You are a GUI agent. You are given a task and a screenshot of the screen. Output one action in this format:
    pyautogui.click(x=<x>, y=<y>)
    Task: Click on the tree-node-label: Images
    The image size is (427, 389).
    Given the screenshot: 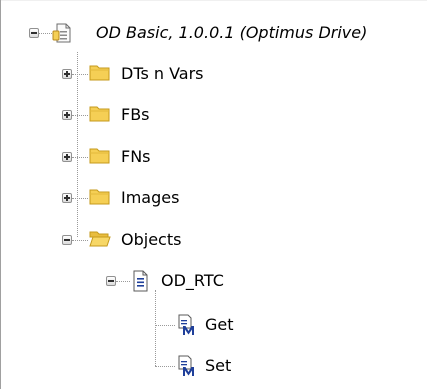 What is the action you would take?
    pyautogui.click(x=150, y=197)
    